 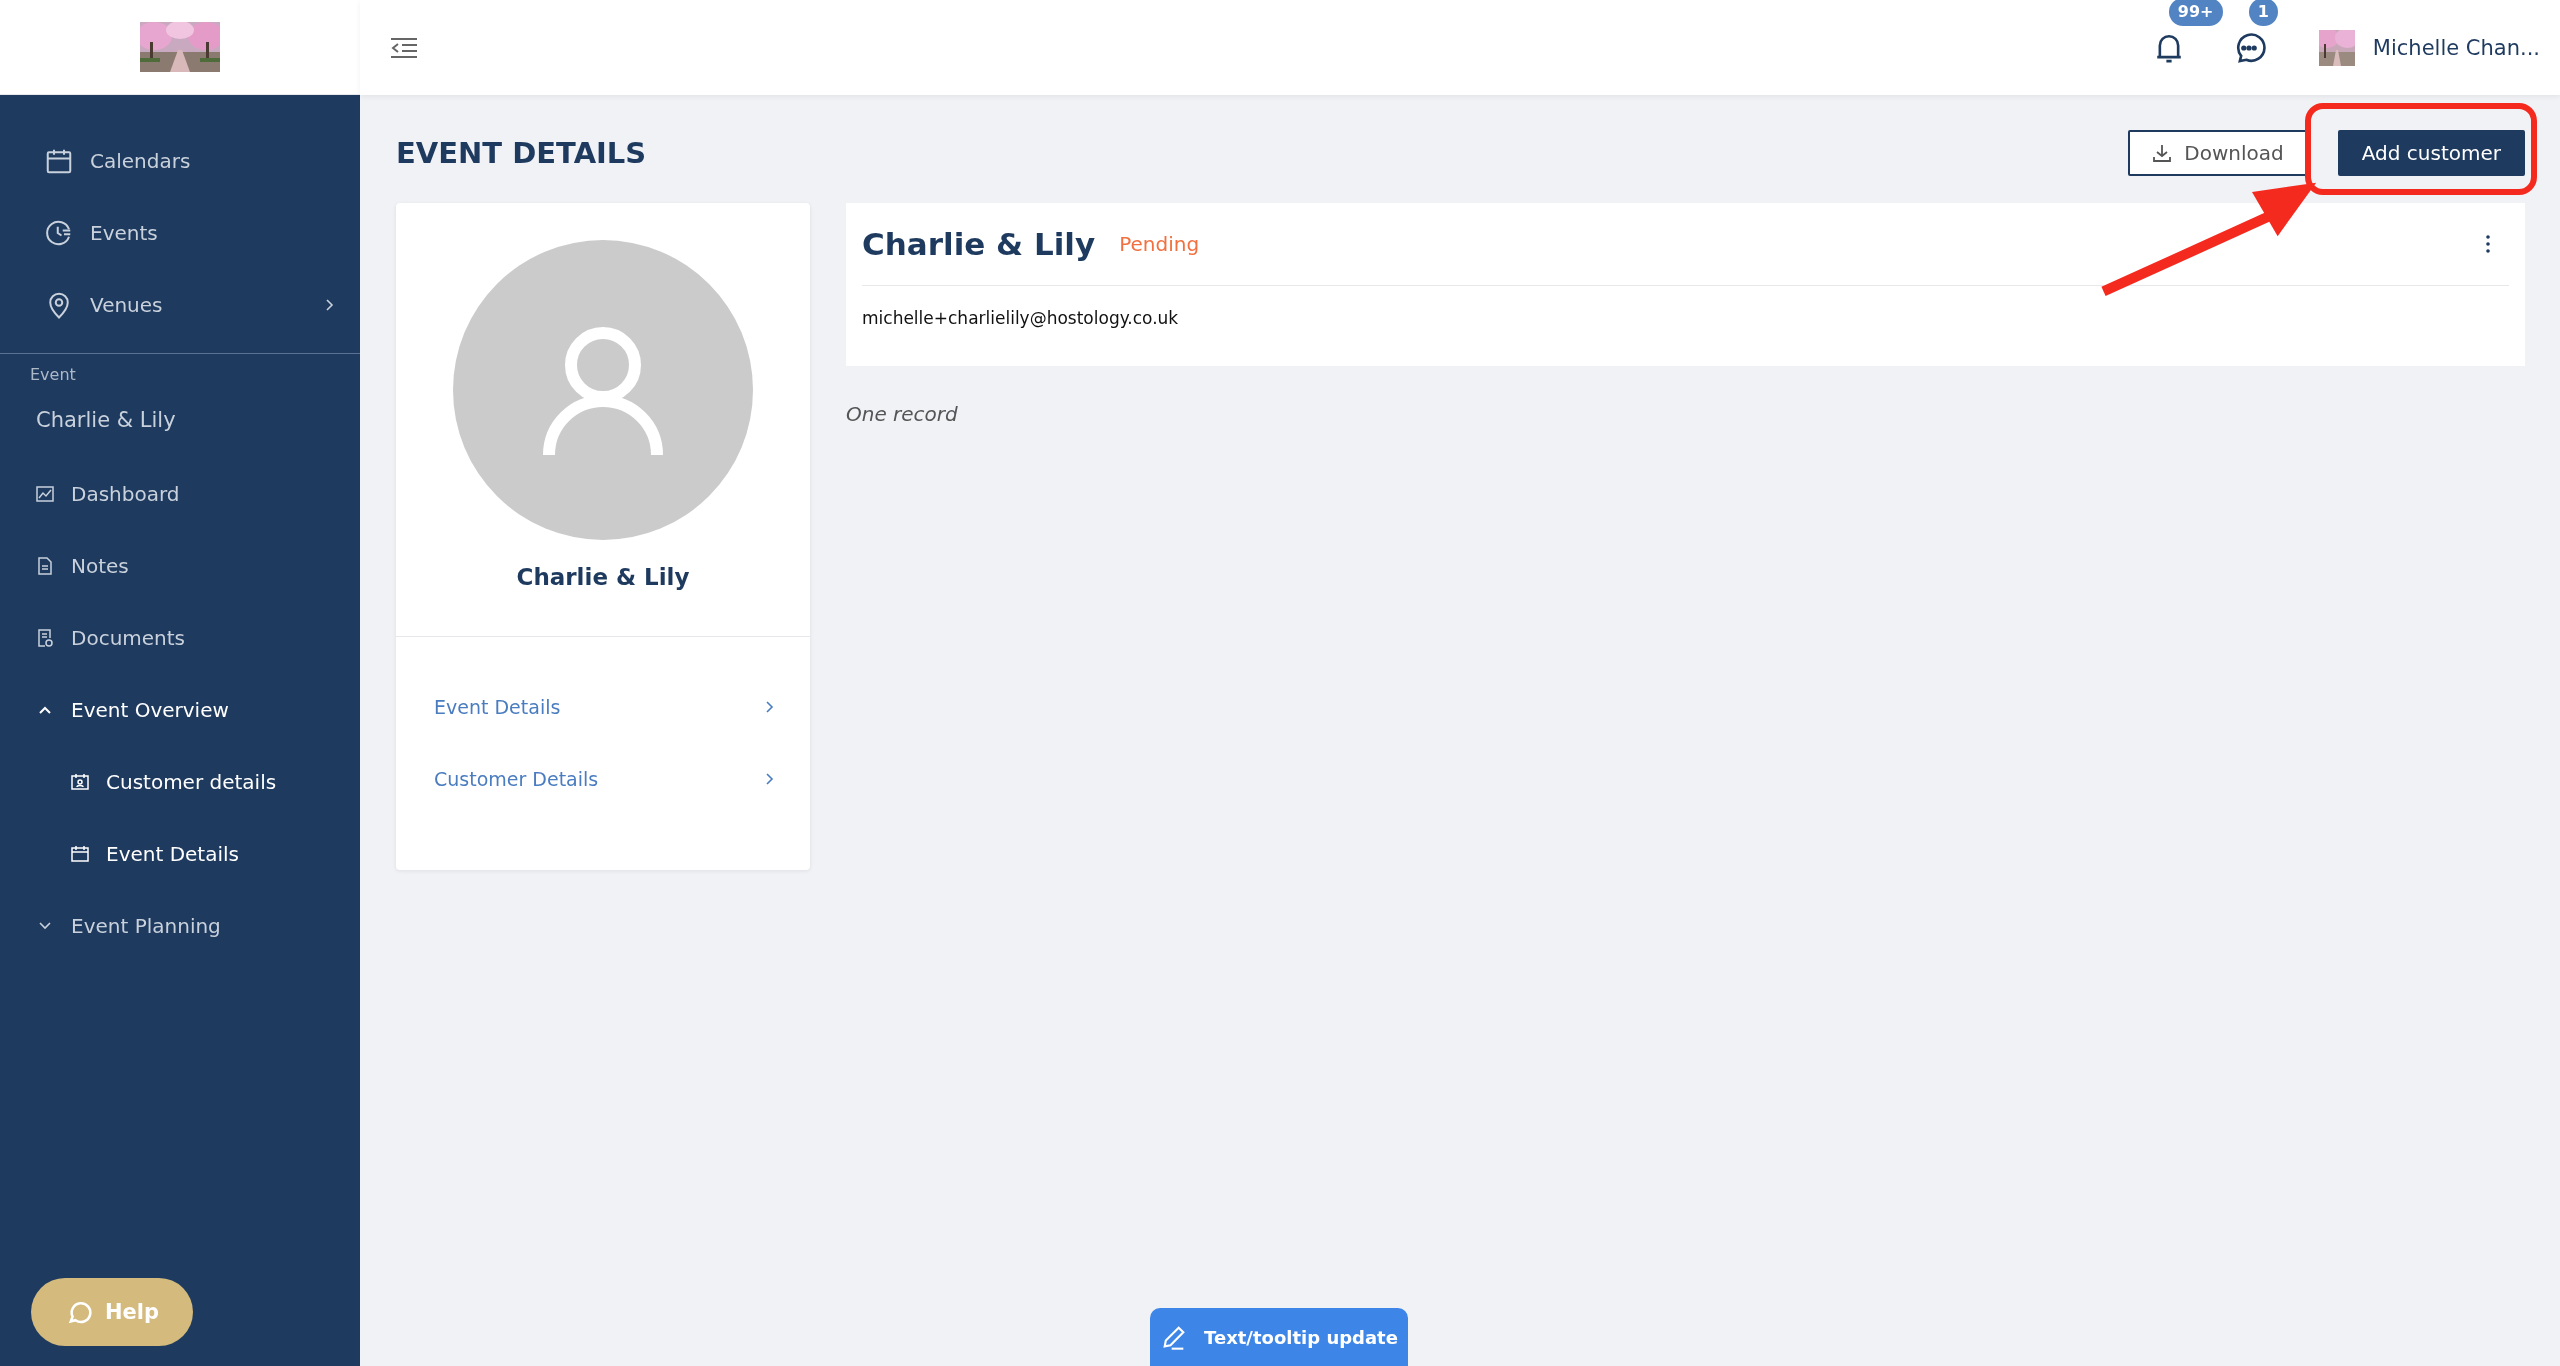 What do you see at coordinates (45, 638) in the screenshot?
I see `document-check-icon` at bounding box center [45, 638].